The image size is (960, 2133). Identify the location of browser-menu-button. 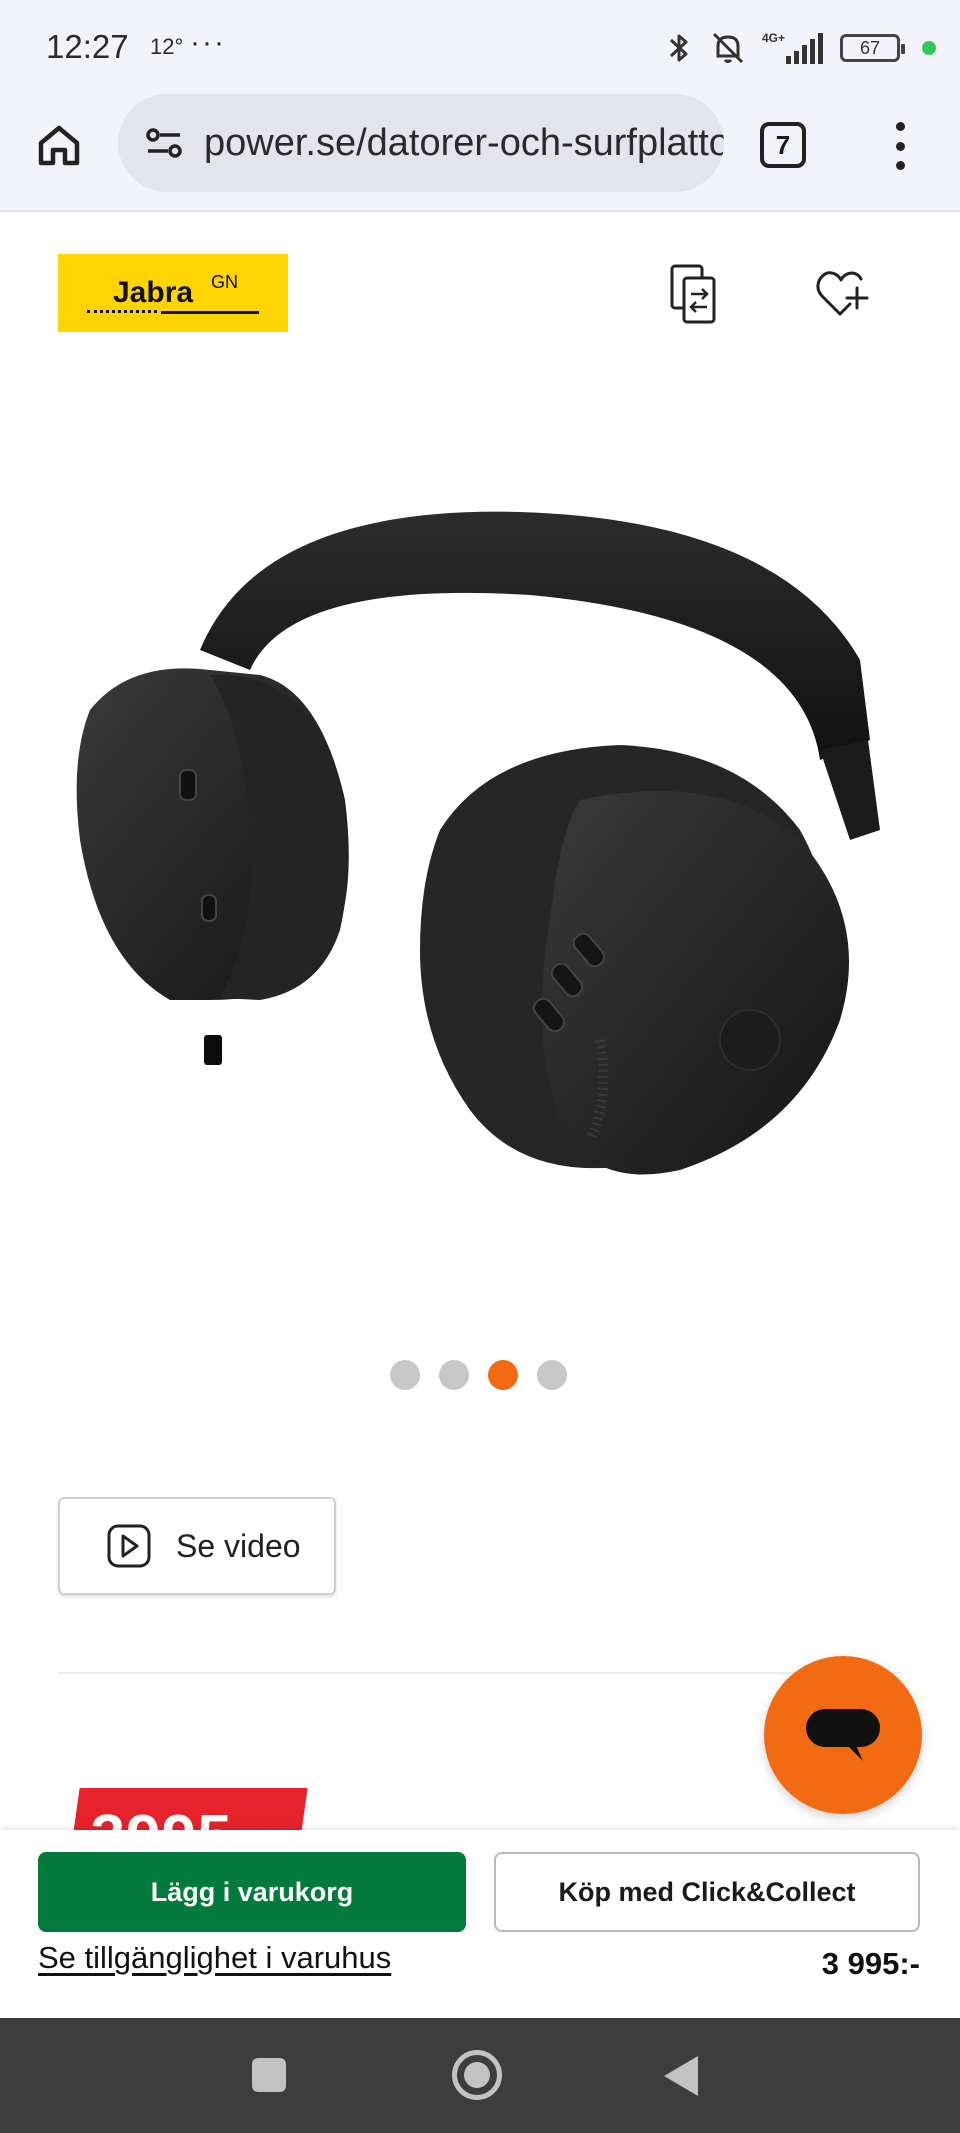
(900, 146).